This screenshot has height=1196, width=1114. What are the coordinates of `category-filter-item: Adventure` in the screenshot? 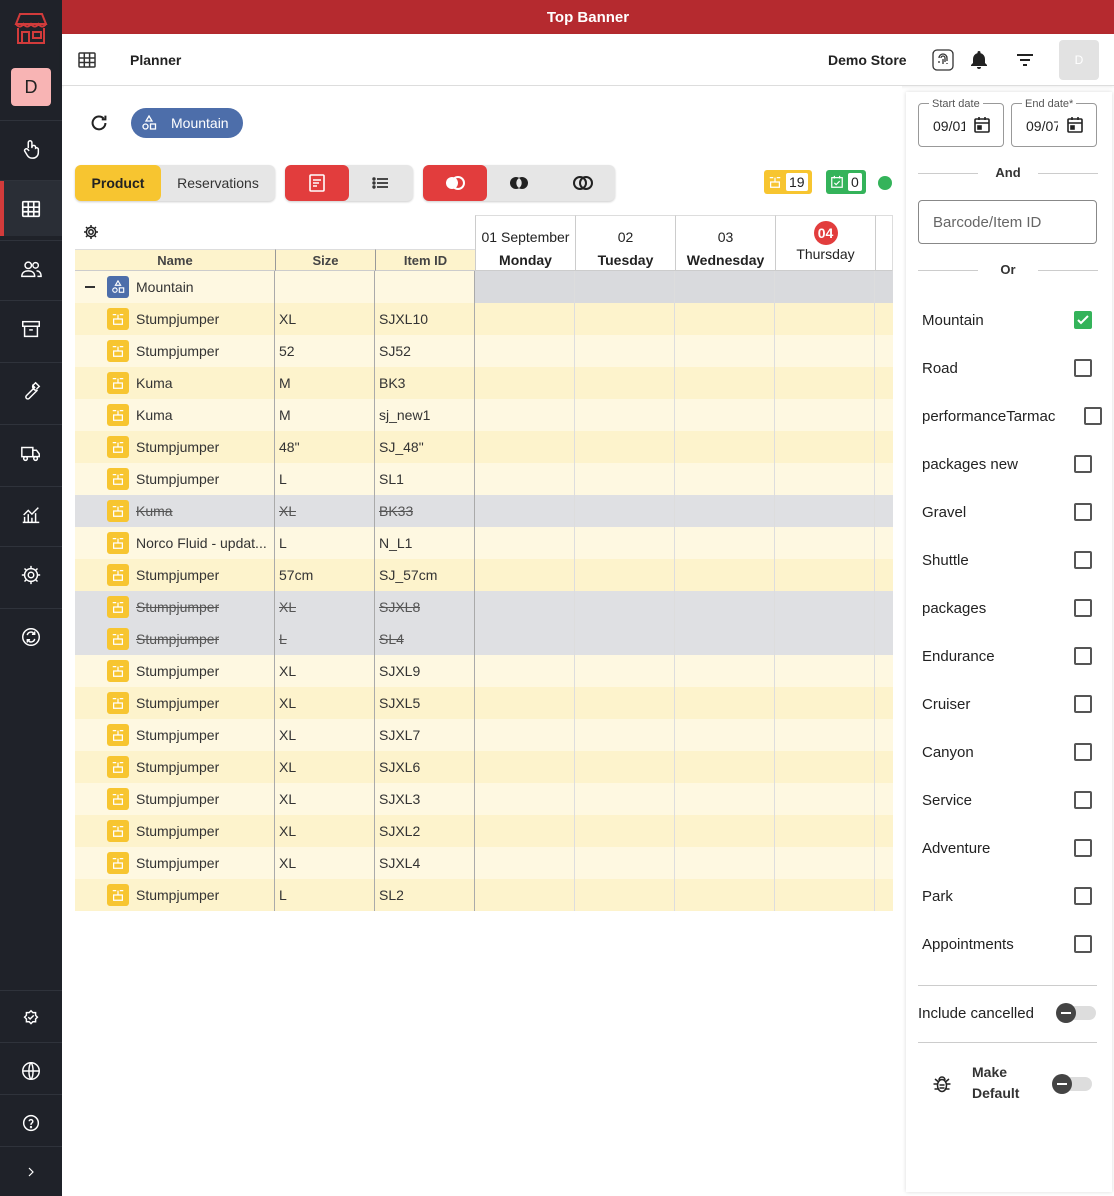 It's located at (1012, 848).